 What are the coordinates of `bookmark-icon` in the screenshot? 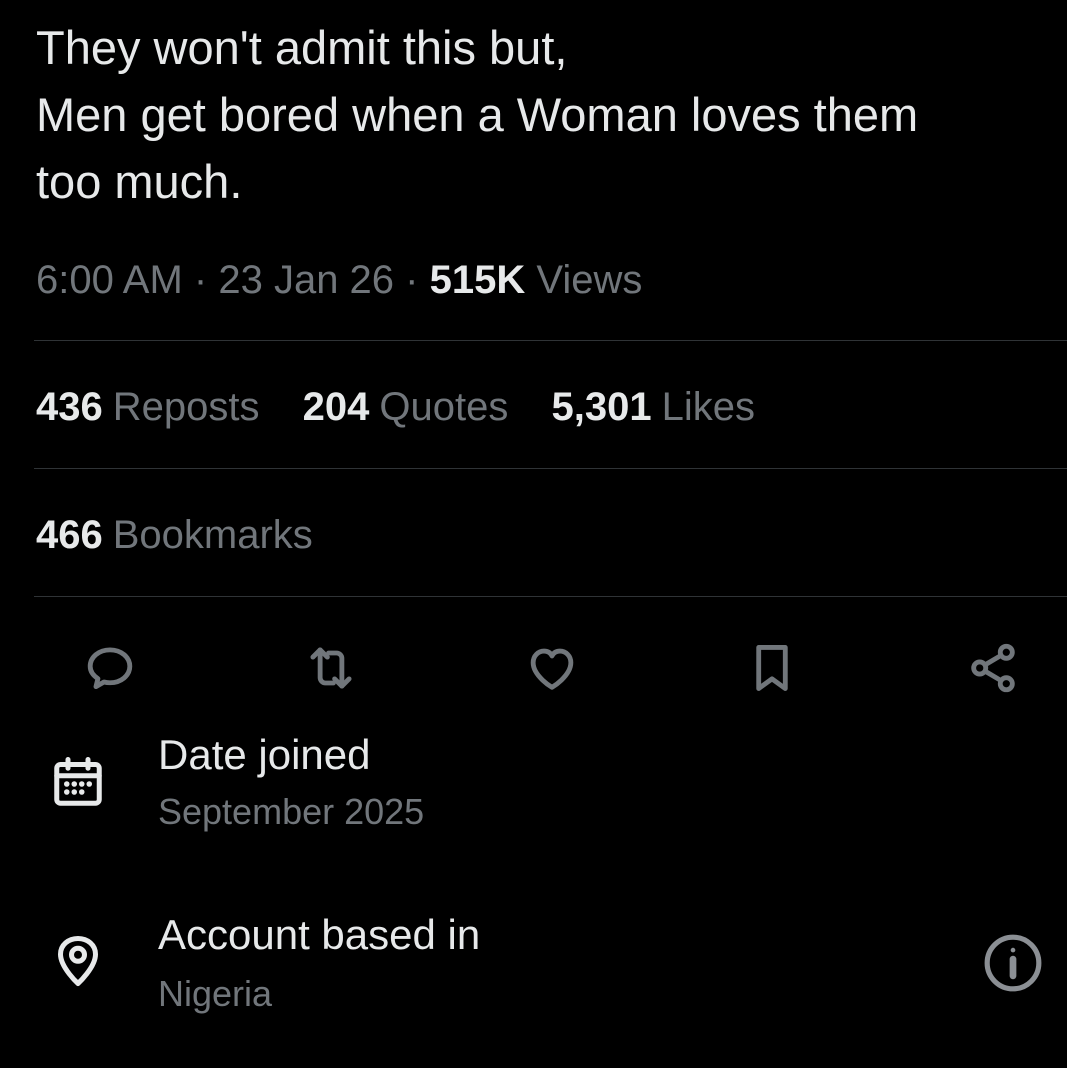 It's located at (772, 668).